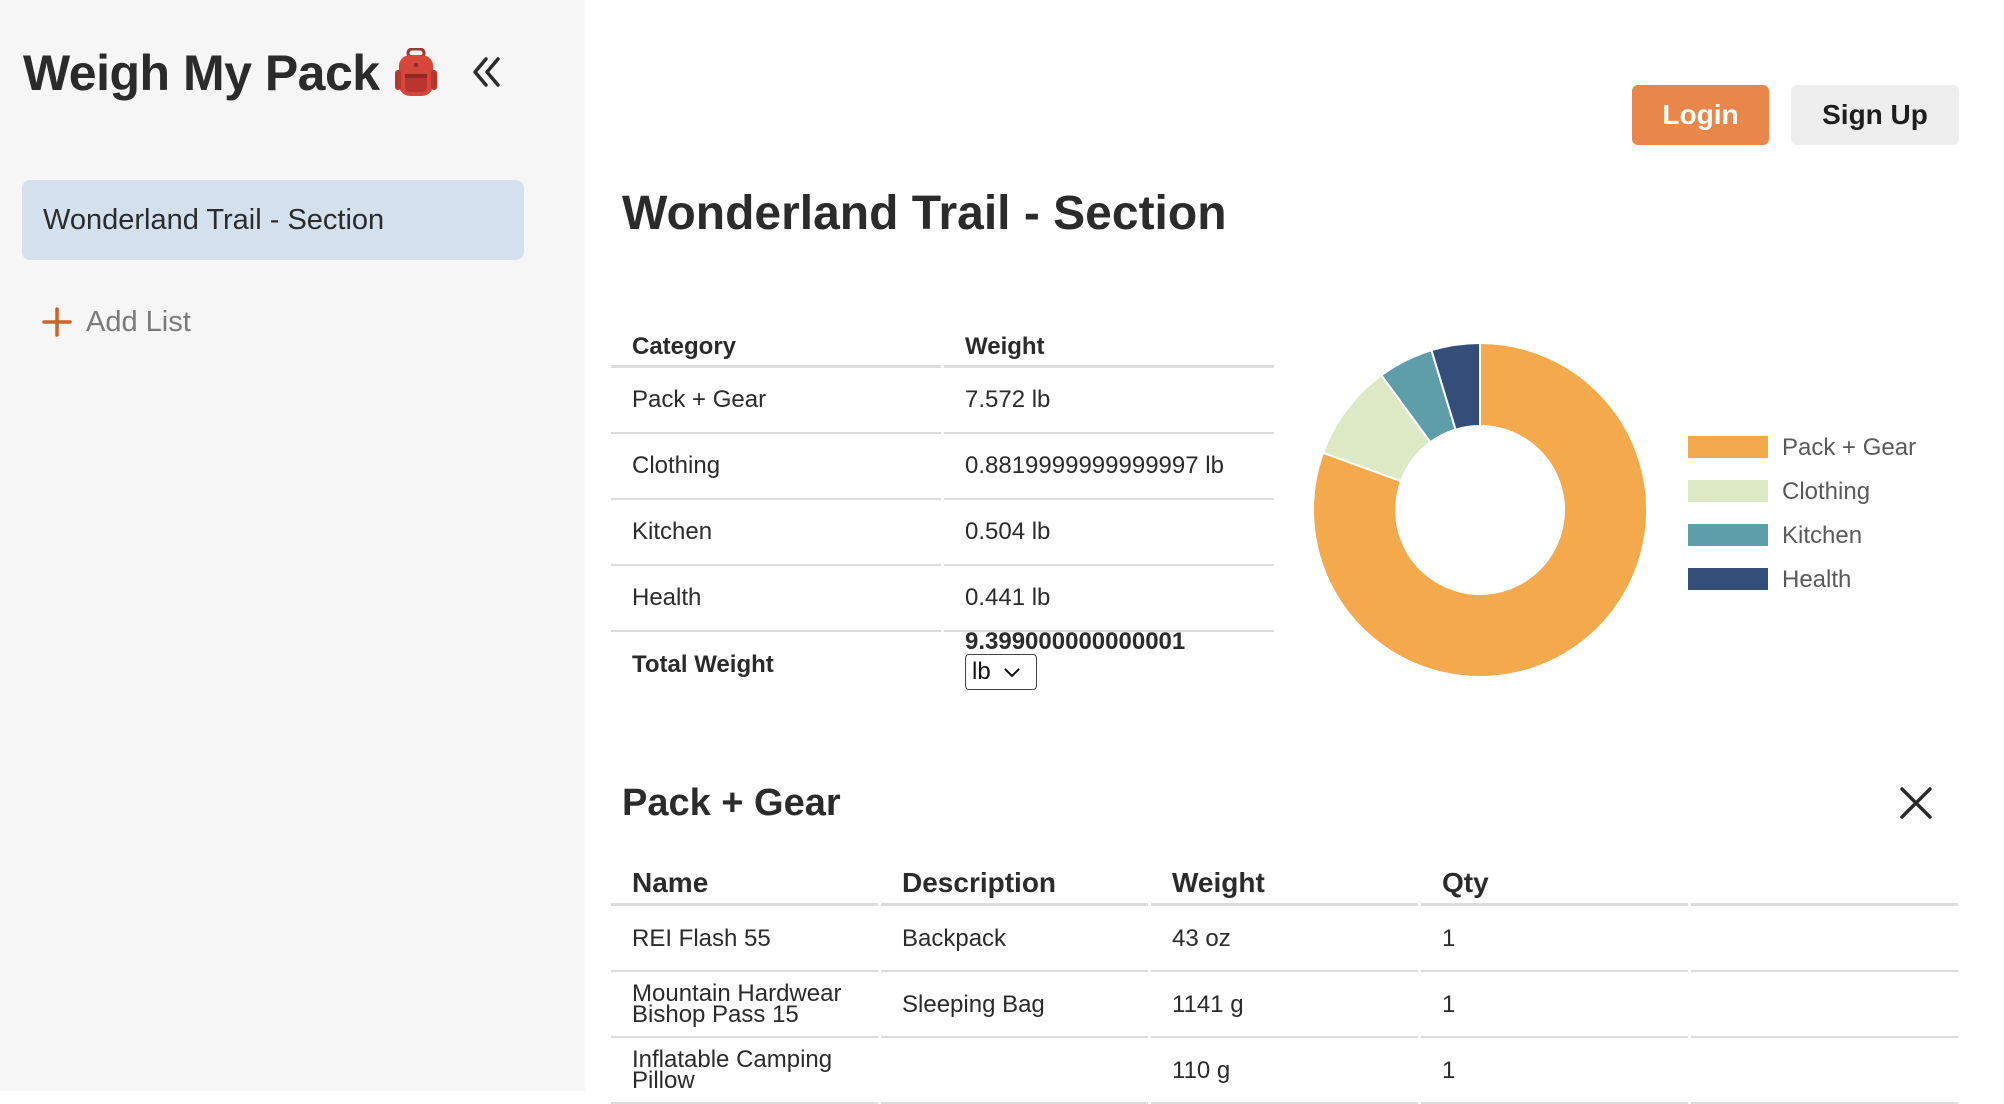  I want to click on table-header-row: Name Description Weight Qty, so click(1284, 884).